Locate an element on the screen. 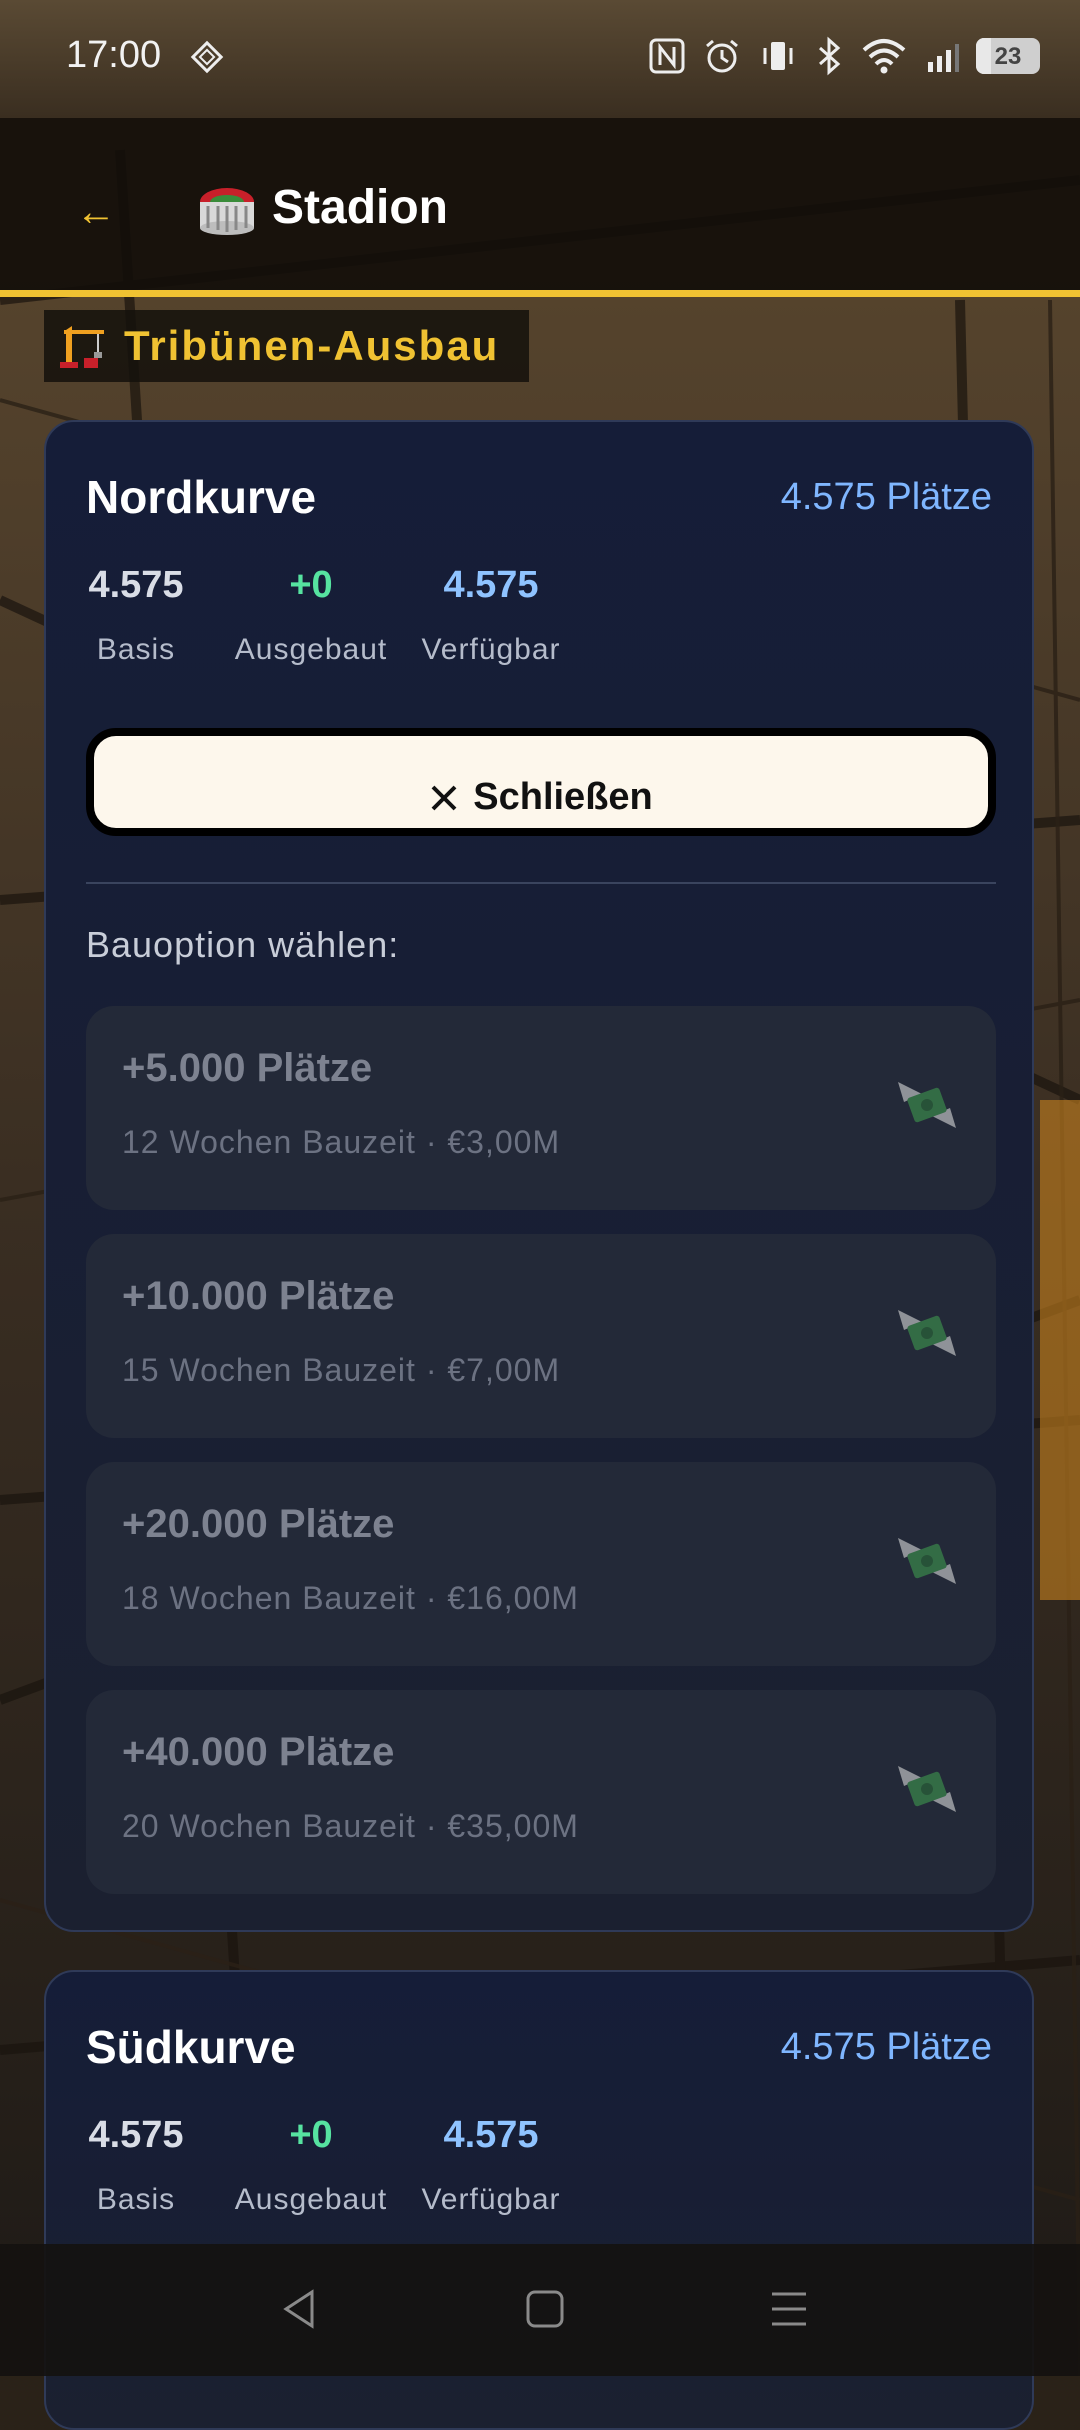 The height and width of the screenshot is (2430, 1080). system-navigation-bar is located at coordinates (540, 2310).